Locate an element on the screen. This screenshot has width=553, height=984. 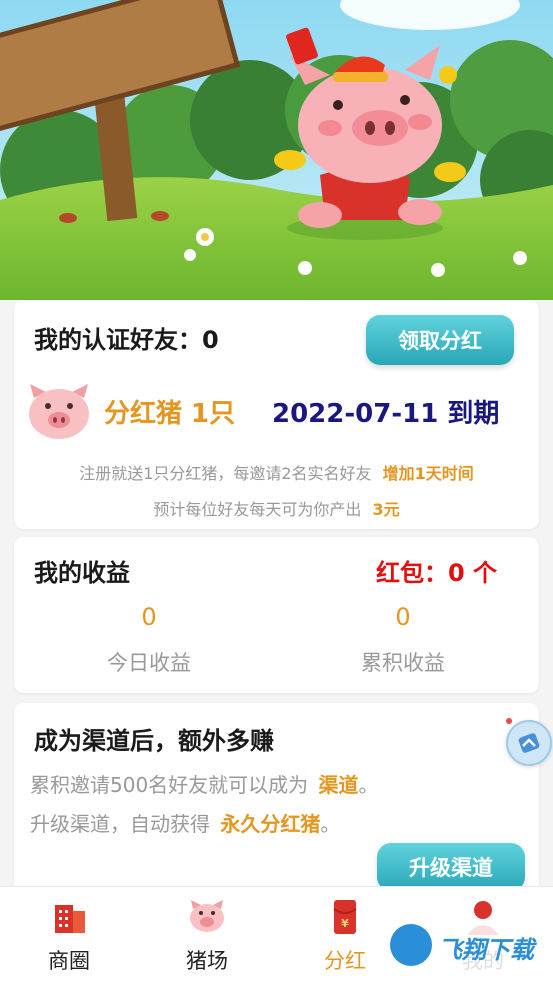
channel-line-2: 升级渠道，自动获得 永久分红猪。 is located at coordinates (185, 822).